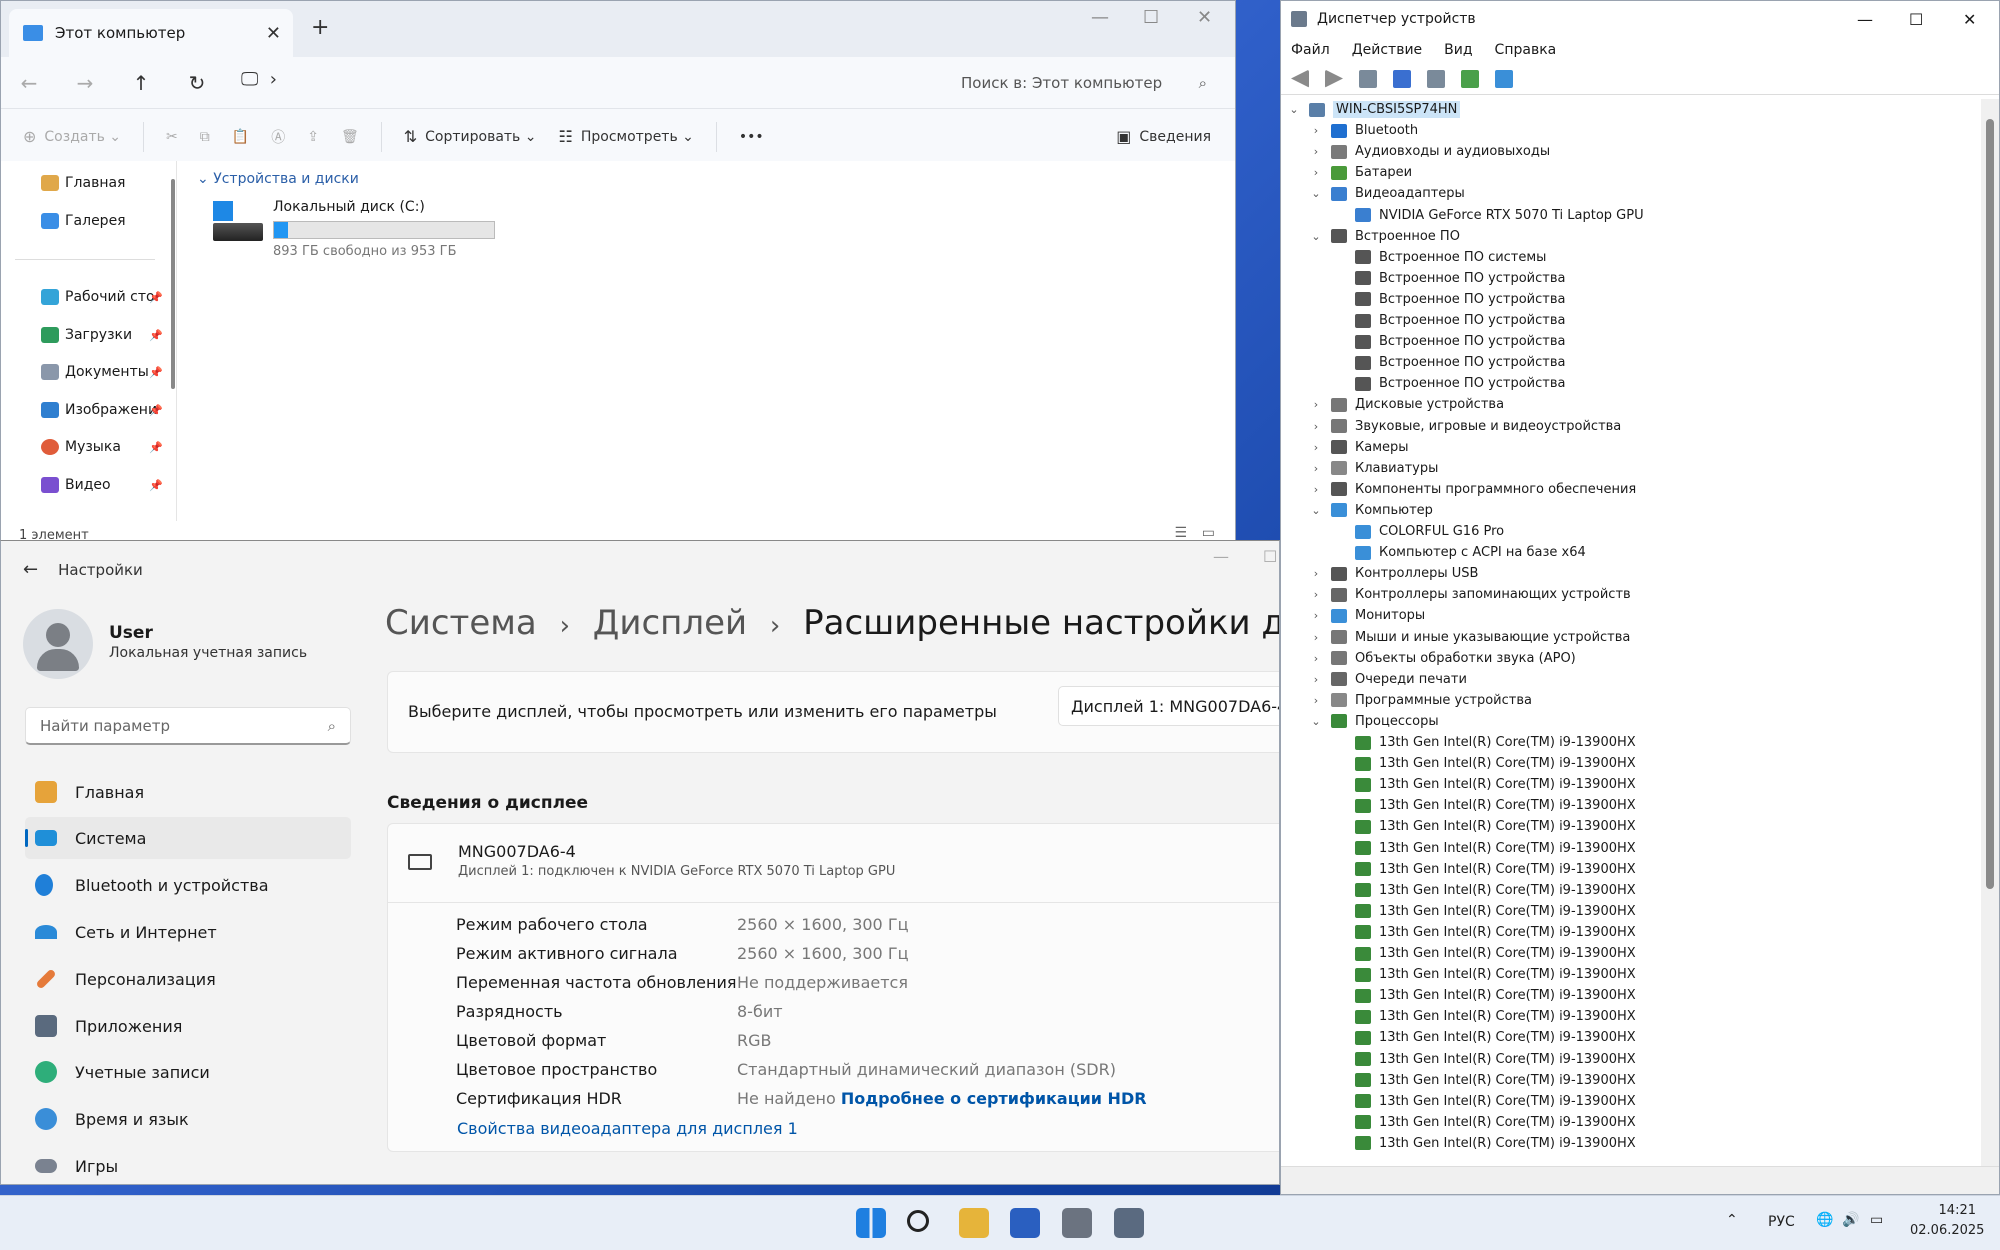  What do you see at coordinates (278, 137) in the screenshot?
I see `rename-icon: Ⓐ` at bounding box center [278, 137].